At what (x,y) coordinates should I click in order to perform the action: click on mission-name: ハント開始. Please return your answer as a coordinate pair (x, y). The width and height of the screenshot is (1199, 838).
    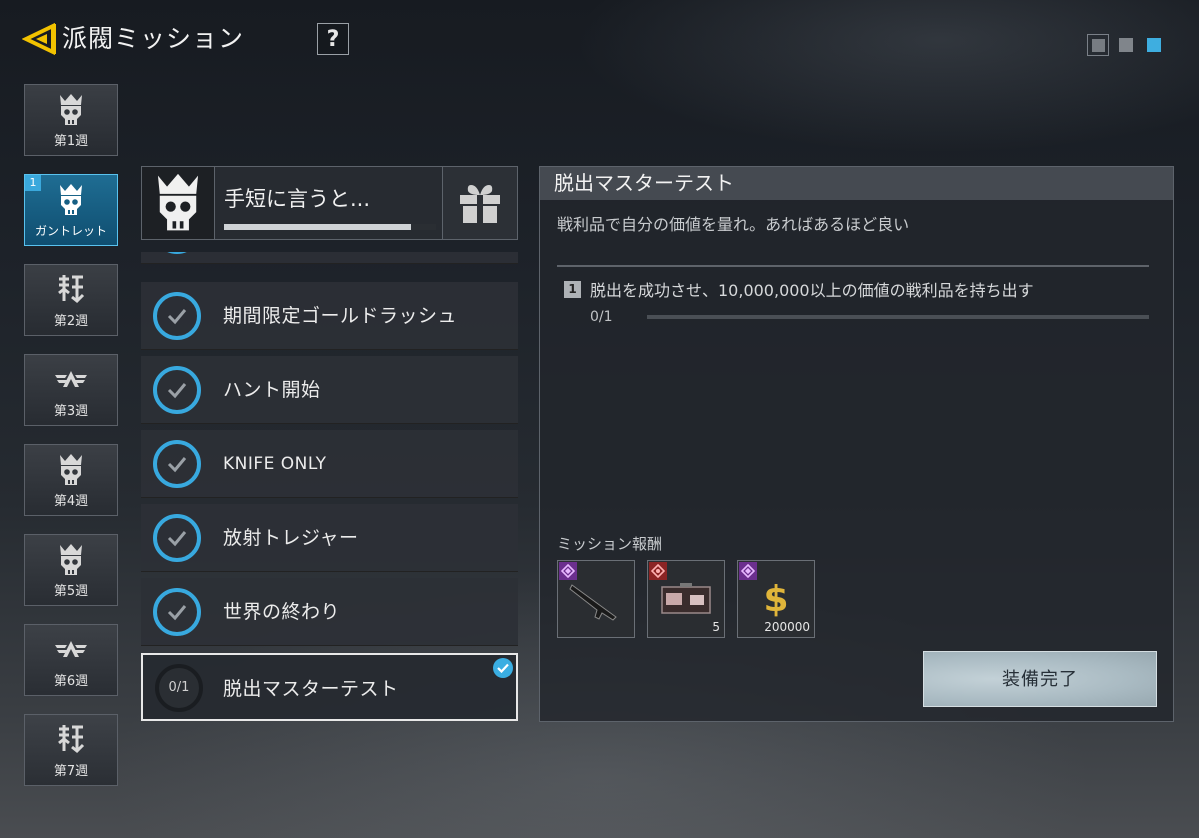
    Looking at the image, I should click on (272, 390).